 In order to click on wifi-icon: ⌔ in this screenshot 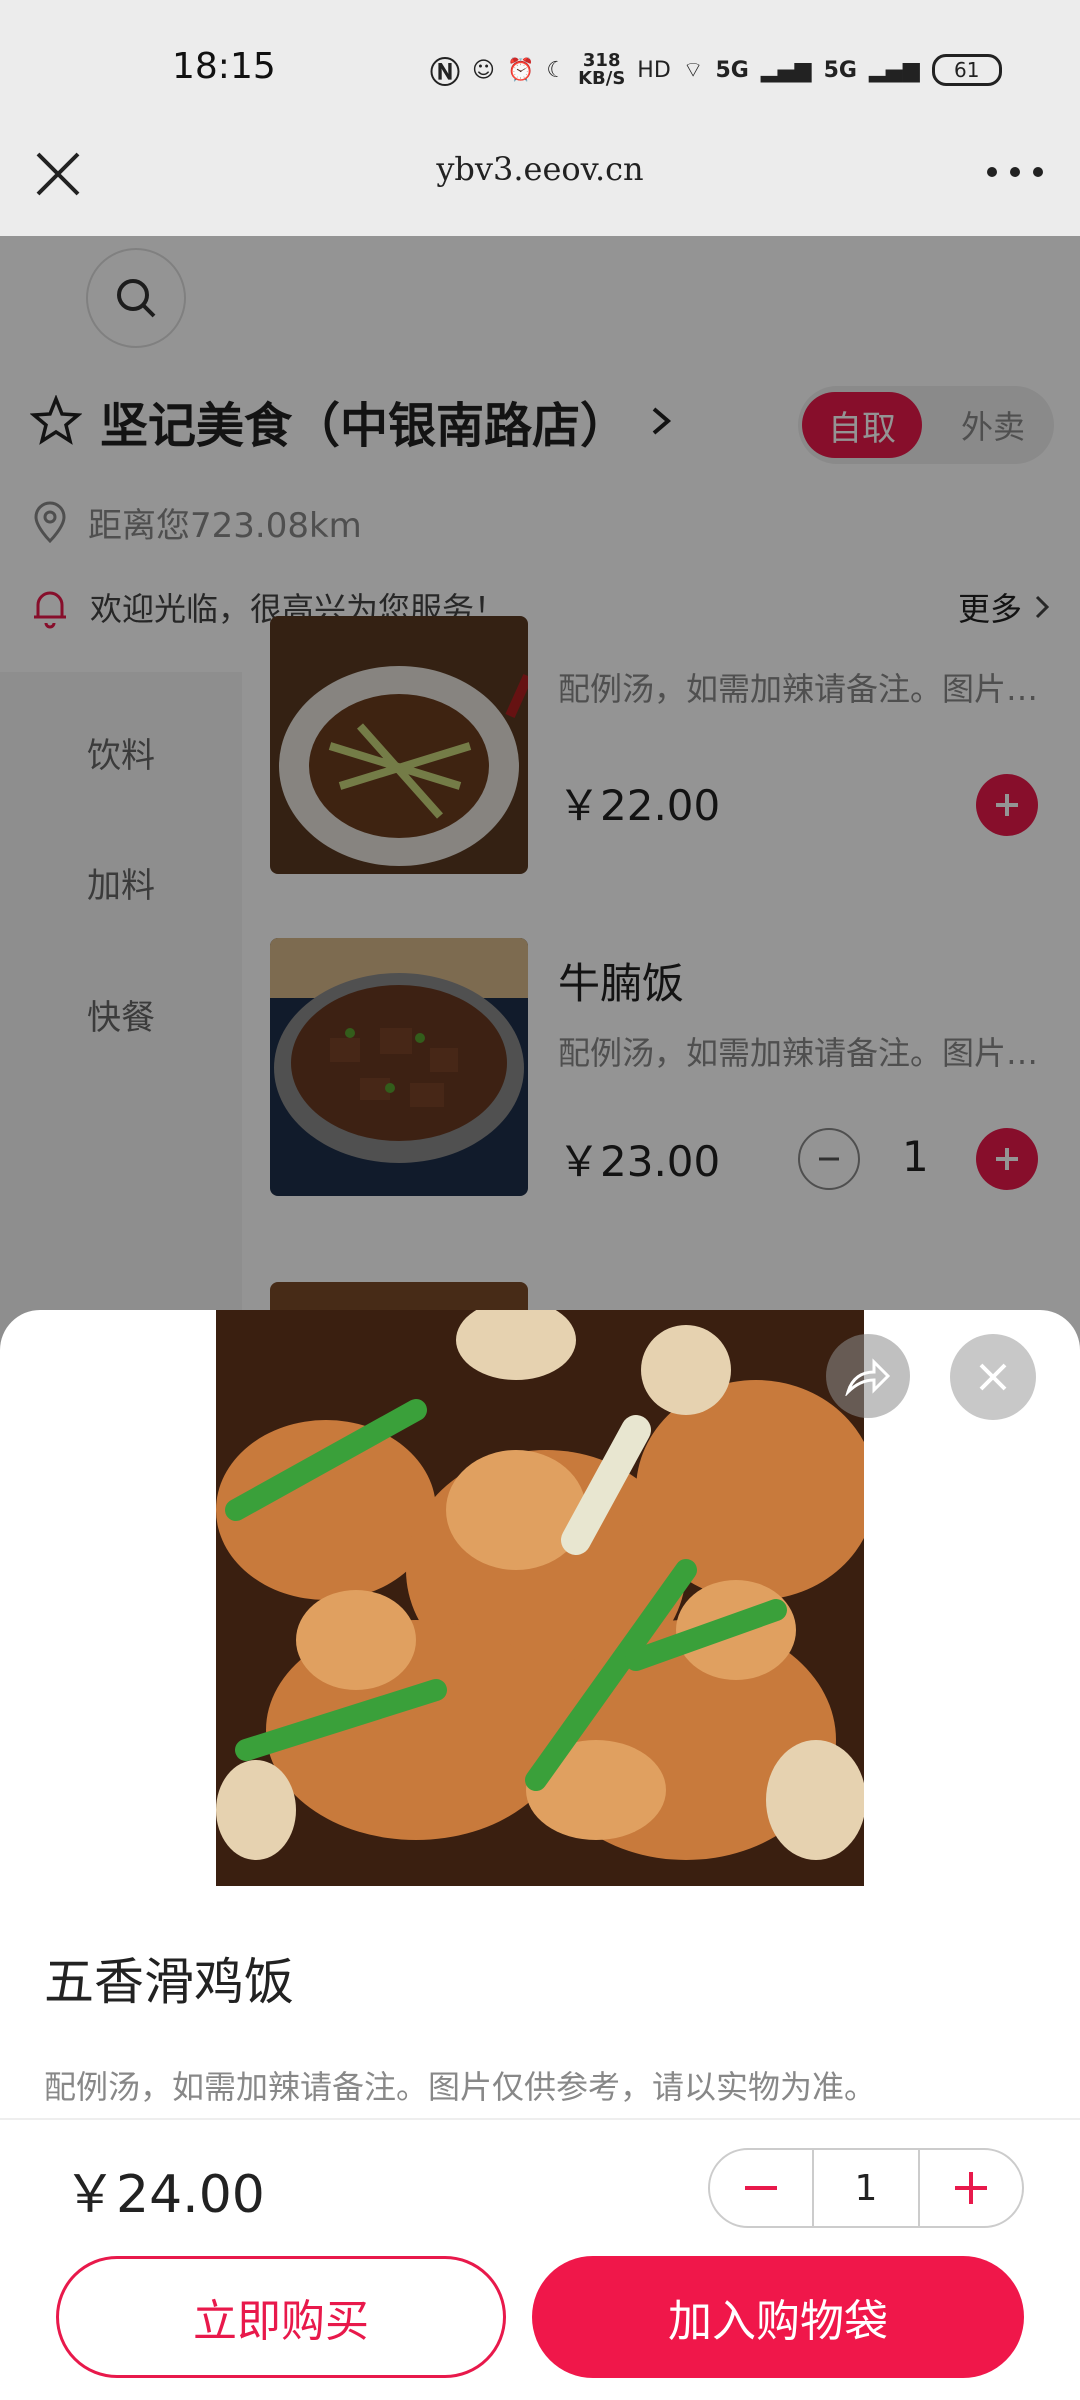, I will do `click(693, 70)`.